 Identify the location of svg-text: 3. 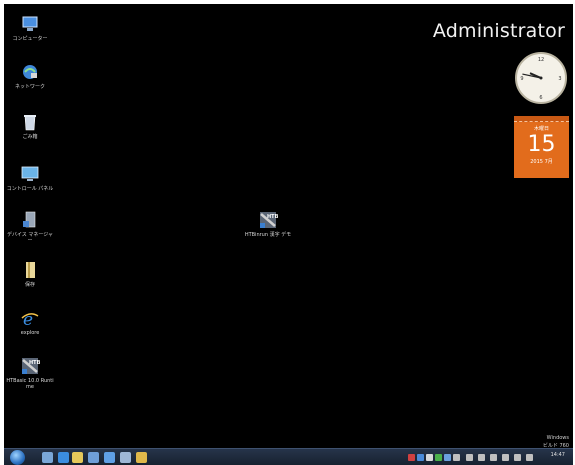
(559, 79).